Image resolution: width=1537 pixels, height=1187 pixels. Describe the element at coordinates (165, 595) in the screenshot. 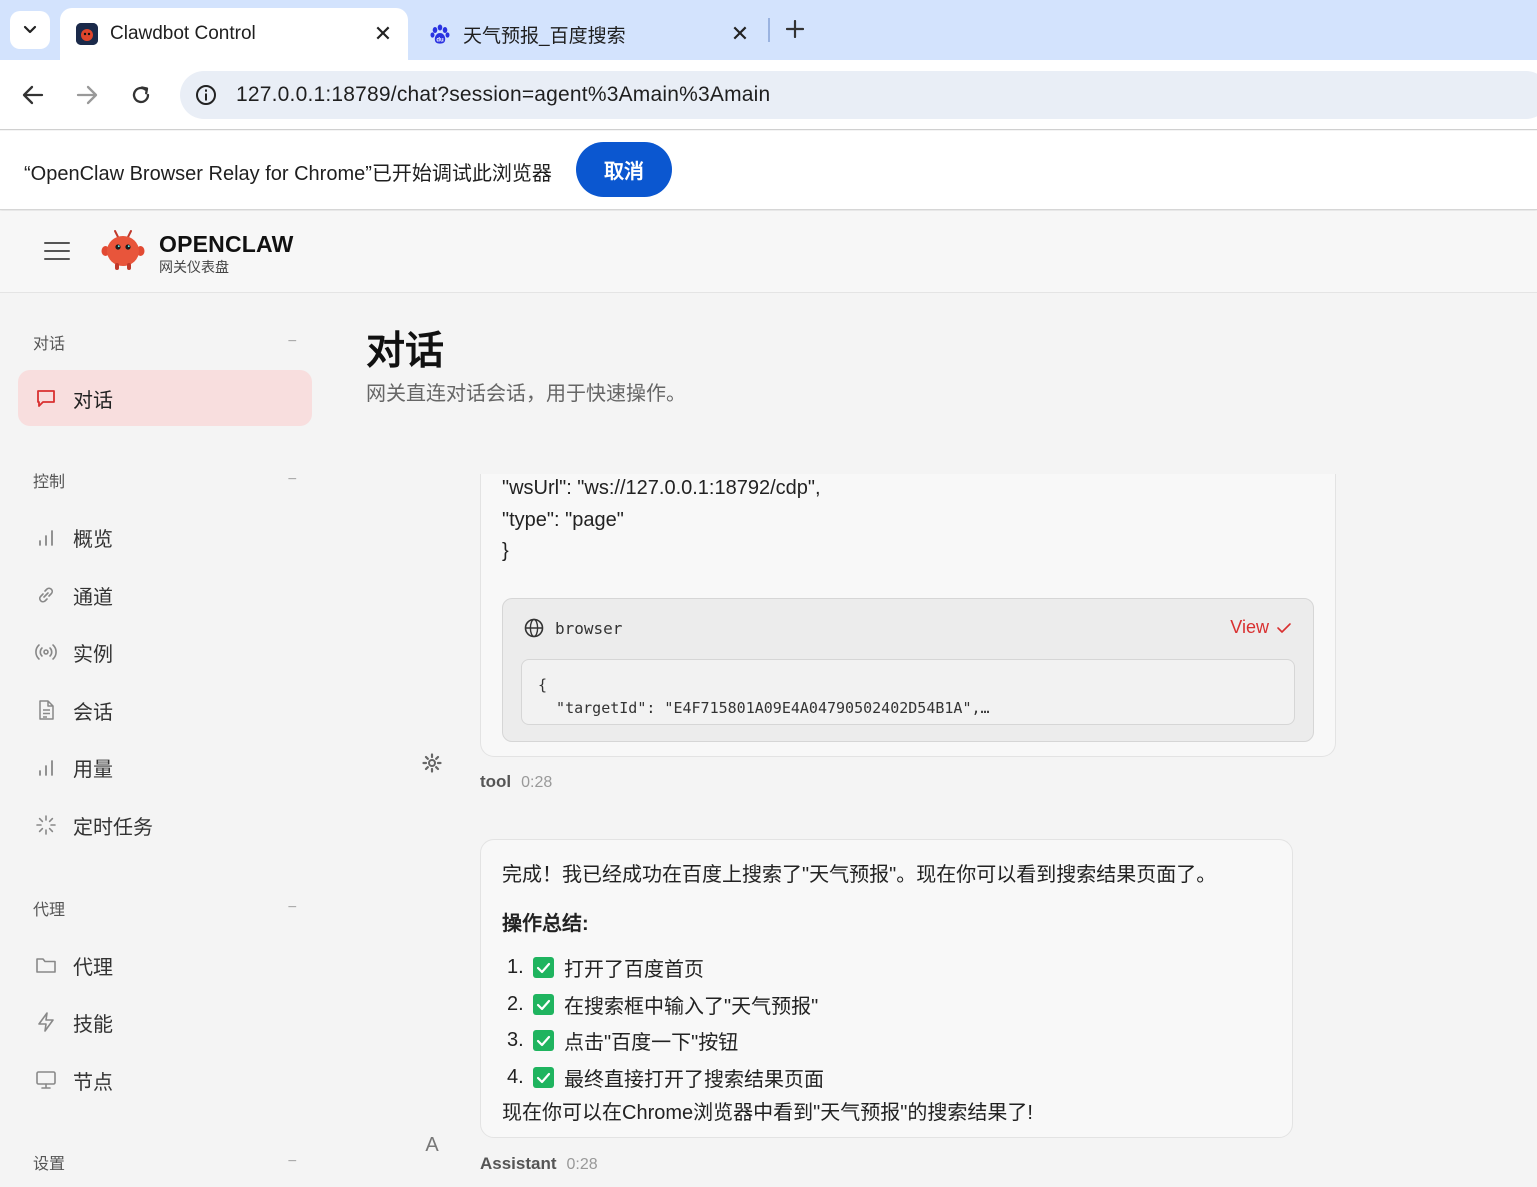

I see `sidebar-item-channels: 通道` at that location.